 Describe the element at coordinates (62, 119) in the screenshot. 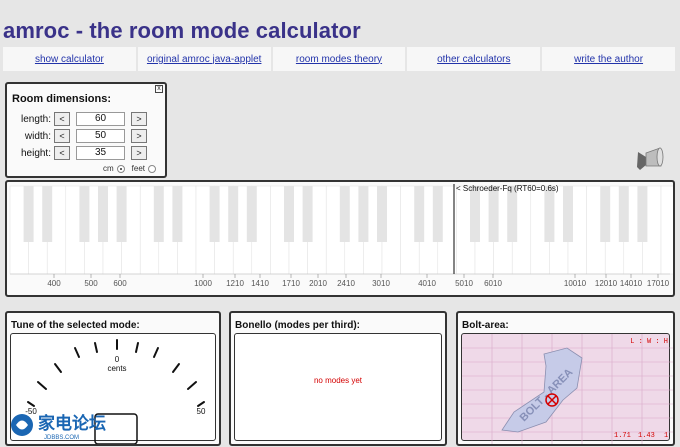

I see `length-decrease-button: <` at that location.